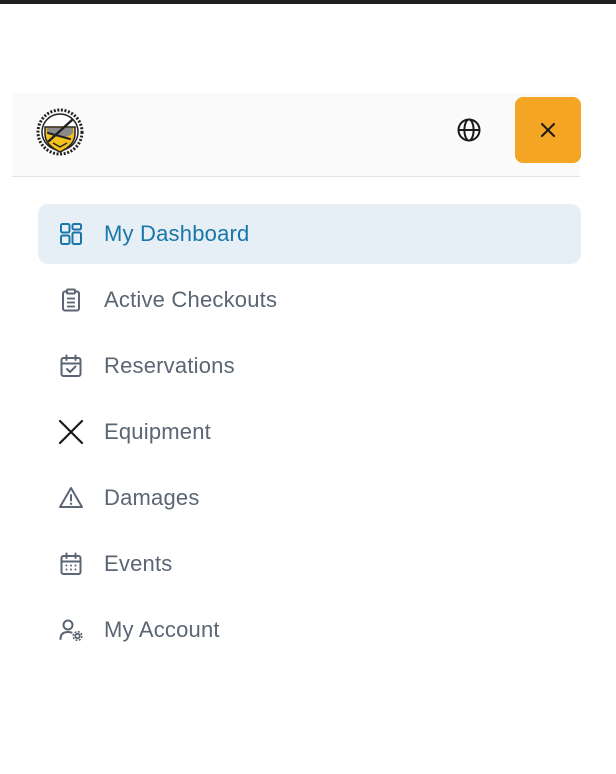  I want to click on shield-emblem-icon, so click(60, 132).